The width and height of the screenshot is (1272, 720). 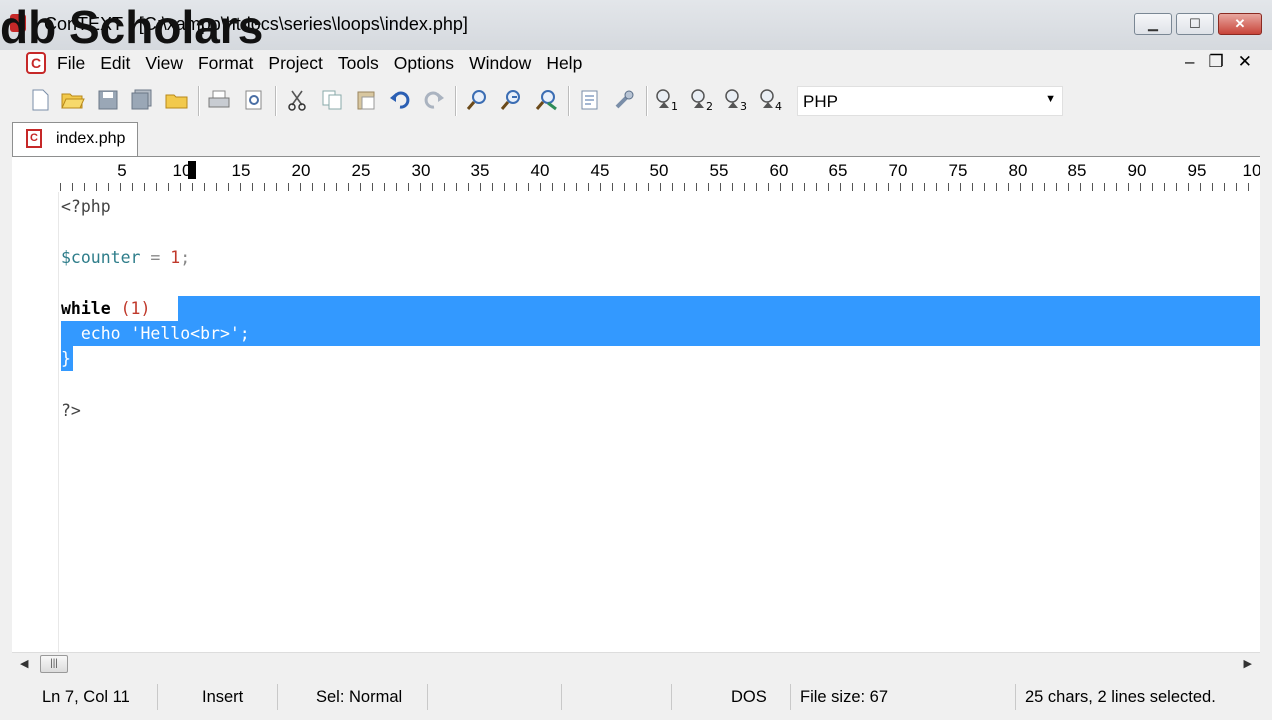 What do you see at coordinates (1245, 62) in the screenshot?
I see `doc-close-button: ✕` at bounding box center [1245, 62].